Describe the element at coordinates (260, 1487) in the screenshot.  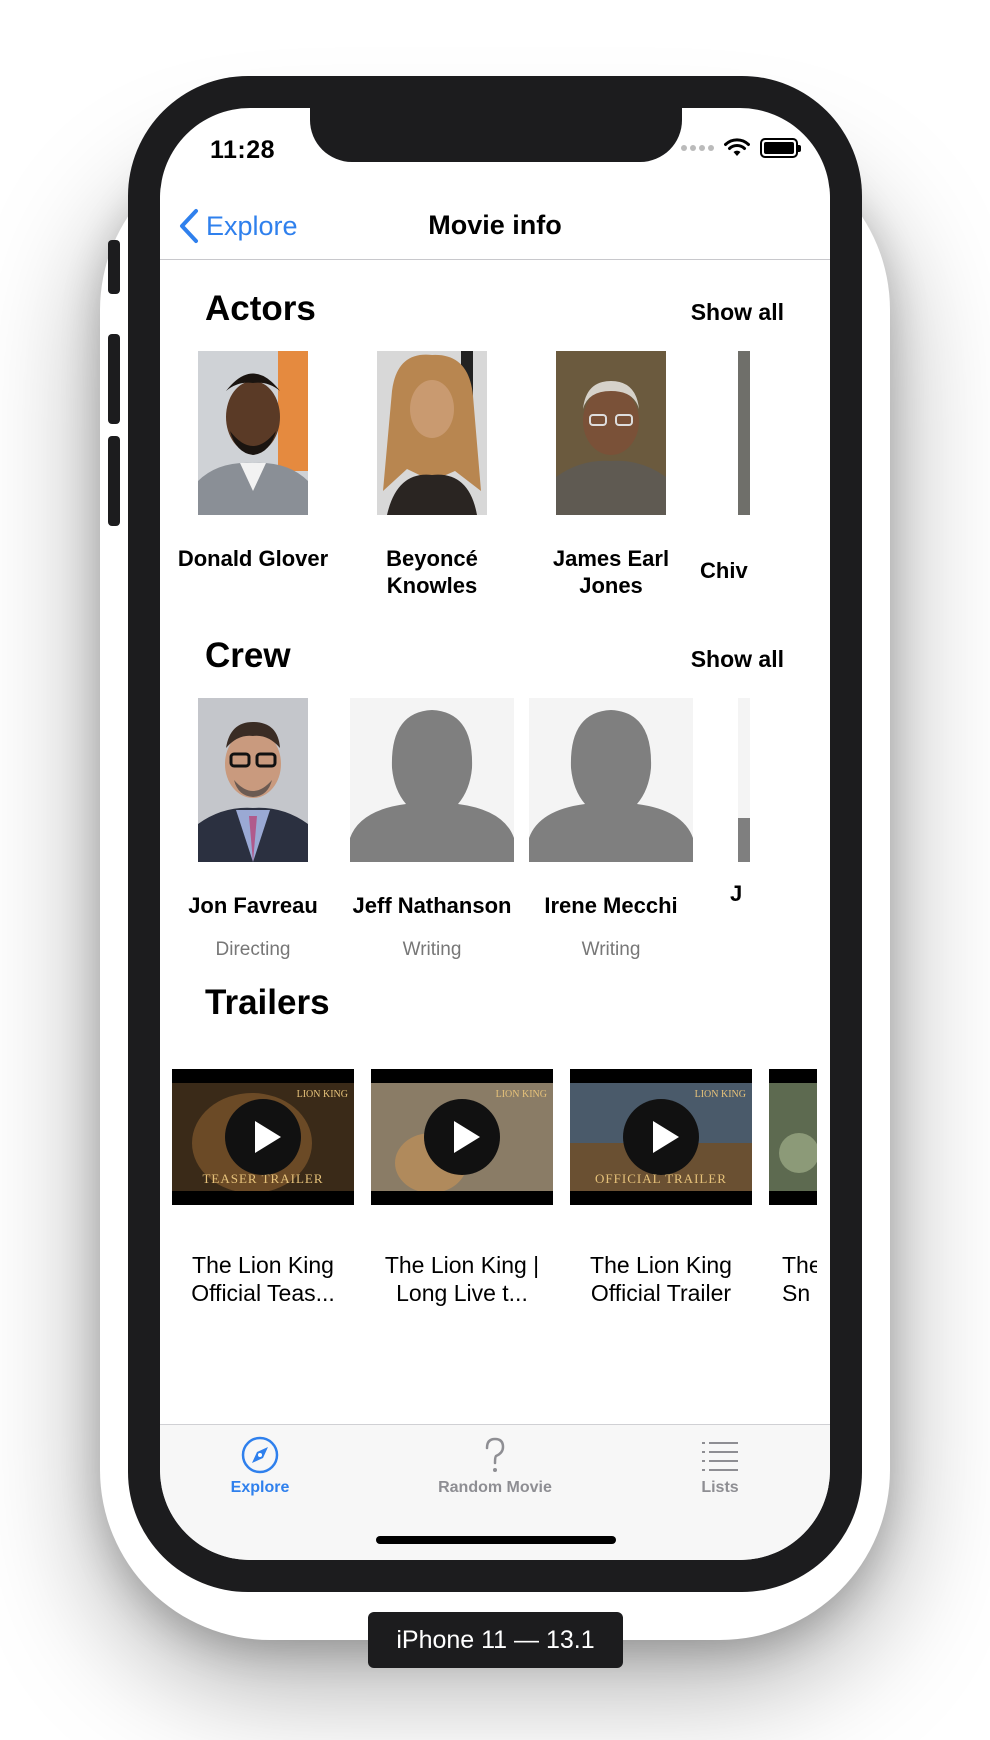
I see `tab-label: Explore` at that location.